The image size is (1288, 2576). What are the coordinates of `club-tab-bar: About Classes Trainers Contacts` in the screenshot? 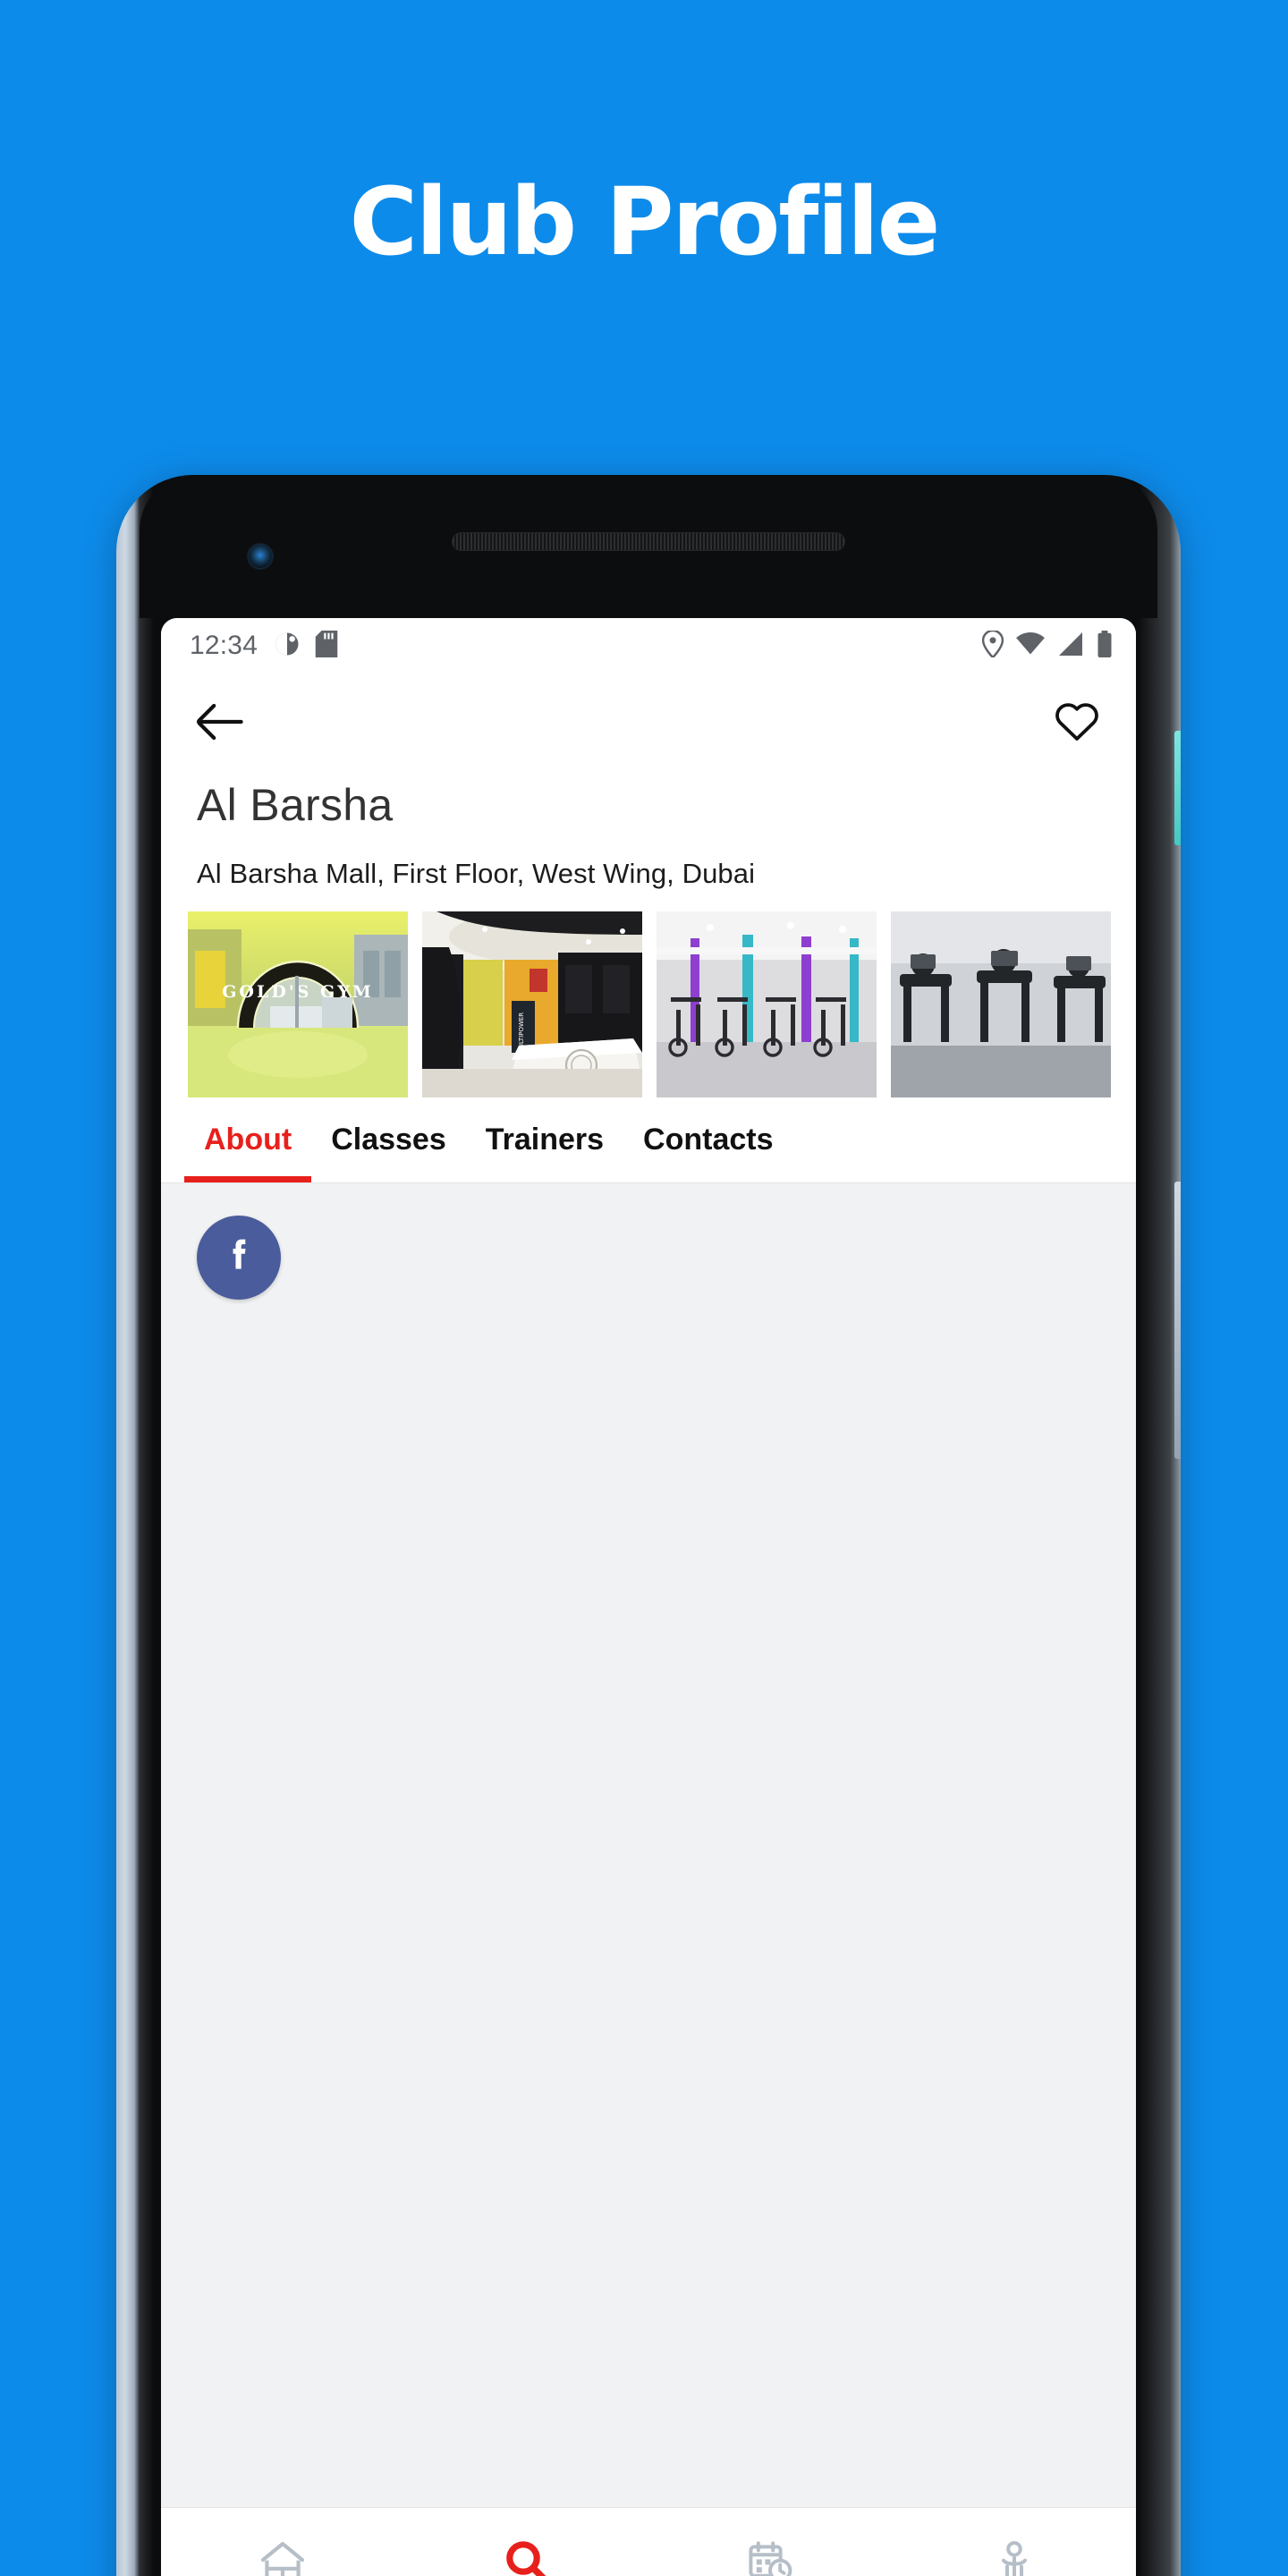 It's located at (648, 1140).